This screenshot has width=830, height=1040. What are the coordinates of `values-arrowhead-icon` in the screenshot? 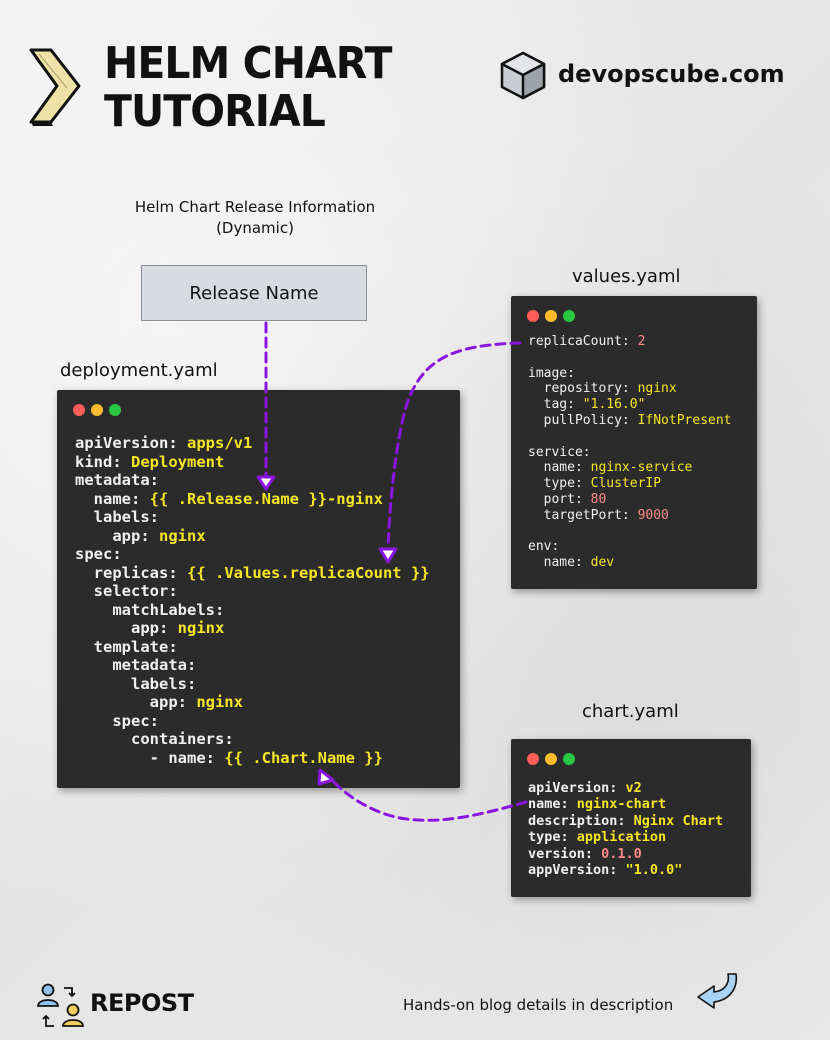 It's located at (388, 555).